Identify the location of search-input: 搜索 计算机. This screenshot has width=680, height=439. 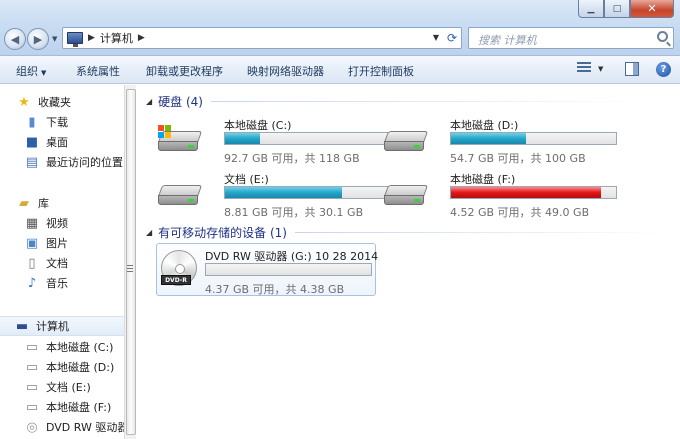
(571, 38).